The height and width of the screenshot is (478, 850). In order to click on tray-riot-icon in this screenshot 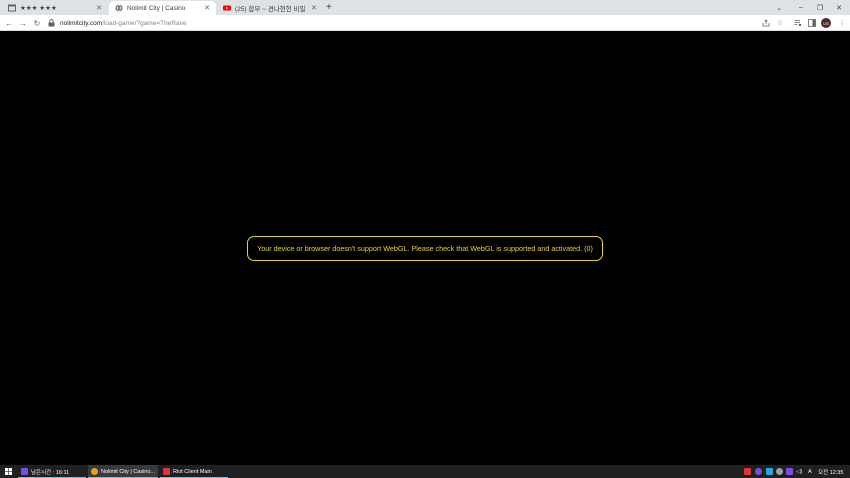, I will do `click(747, 471)`.